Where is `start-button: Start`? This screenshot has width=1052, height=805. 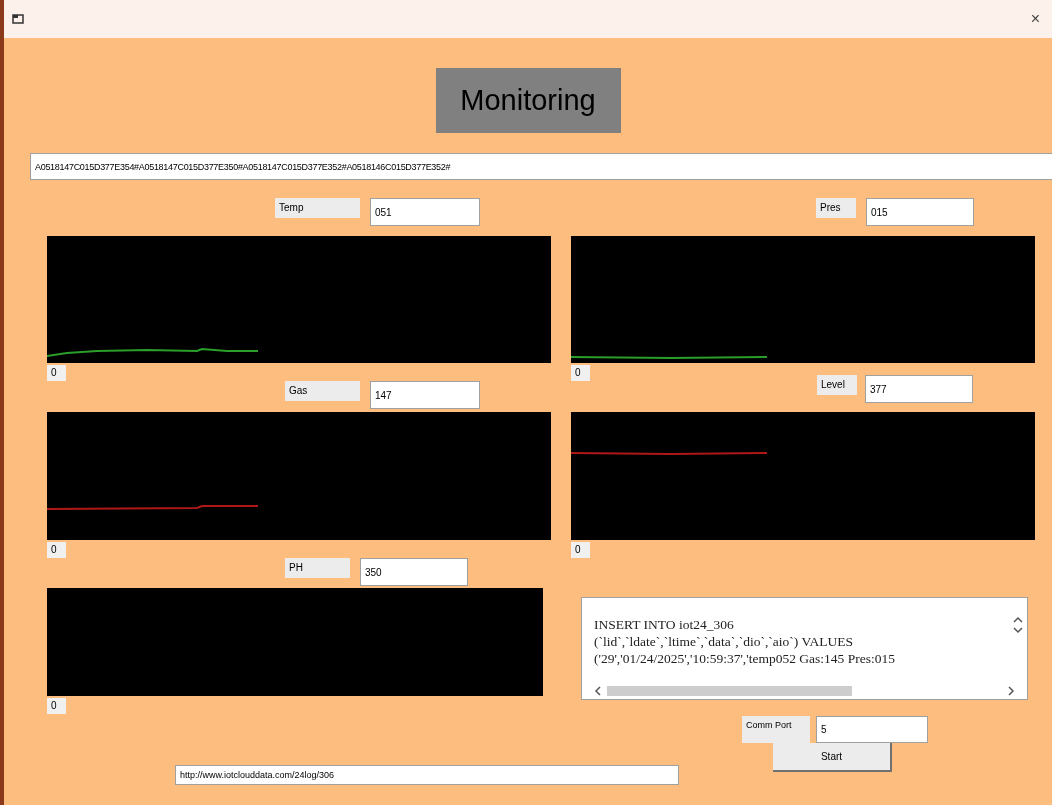 start-button: Start is located at coordinates (832, 757).